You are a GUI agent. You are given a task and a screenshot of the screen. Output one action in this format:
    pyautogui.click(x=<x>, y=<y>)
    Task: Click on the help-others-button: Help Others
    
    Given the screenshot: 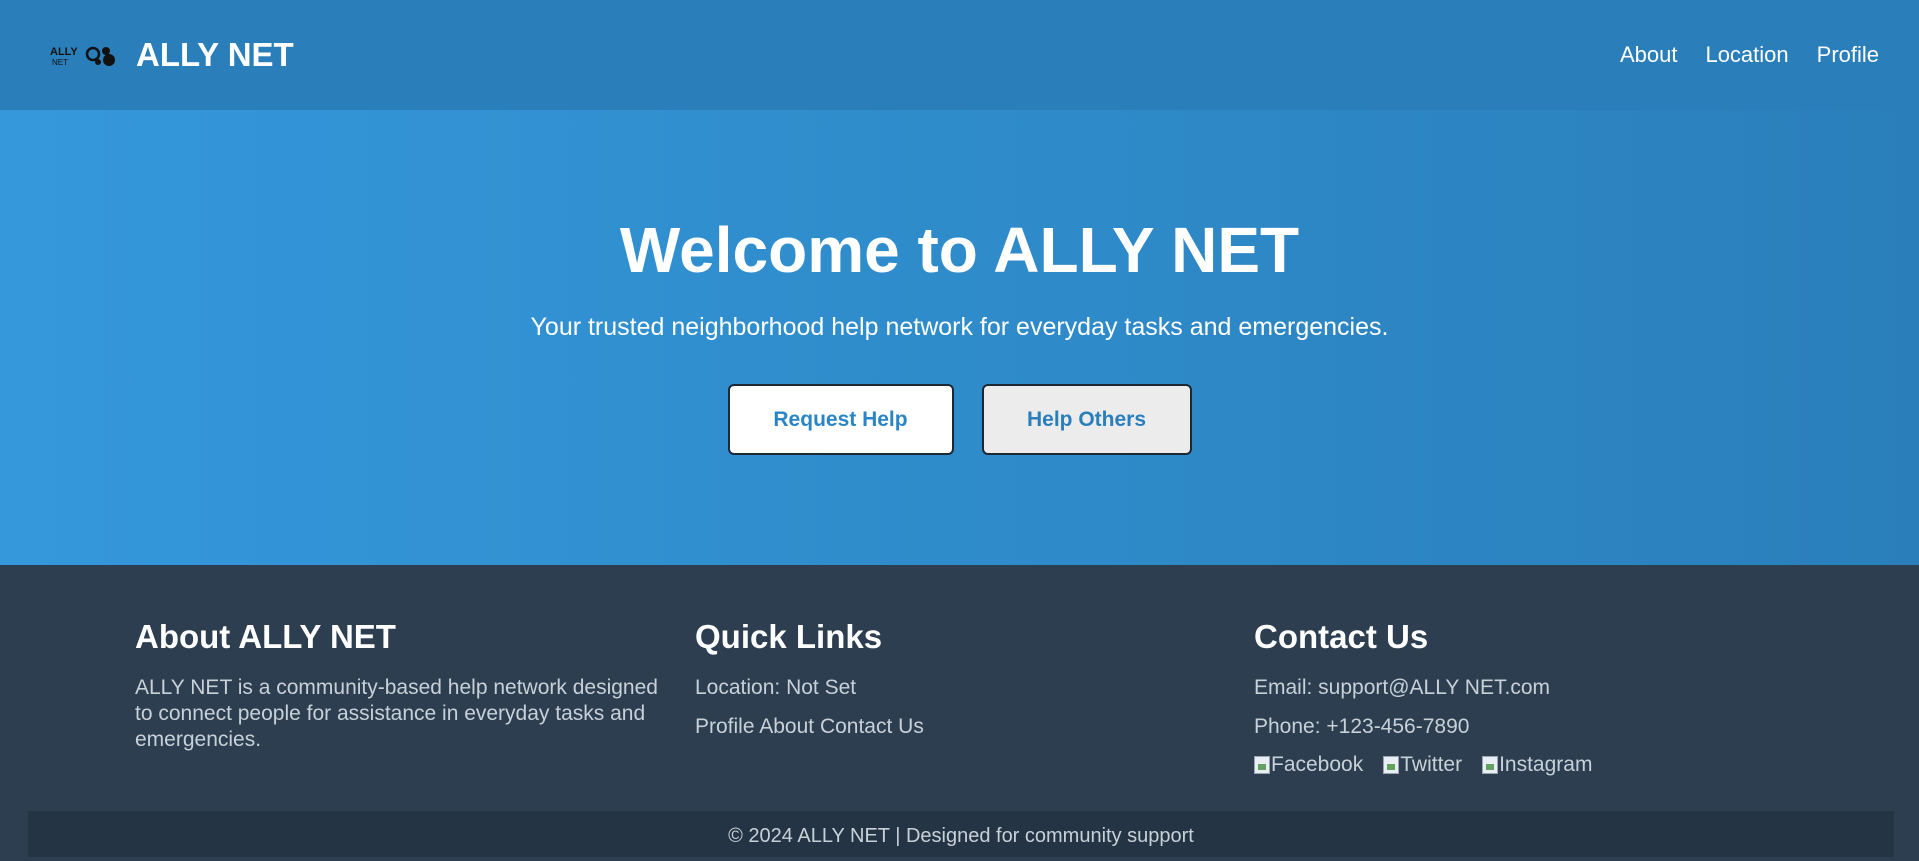 What is the action you would take?
    pyautogui.click(x=1086, y=419)
    